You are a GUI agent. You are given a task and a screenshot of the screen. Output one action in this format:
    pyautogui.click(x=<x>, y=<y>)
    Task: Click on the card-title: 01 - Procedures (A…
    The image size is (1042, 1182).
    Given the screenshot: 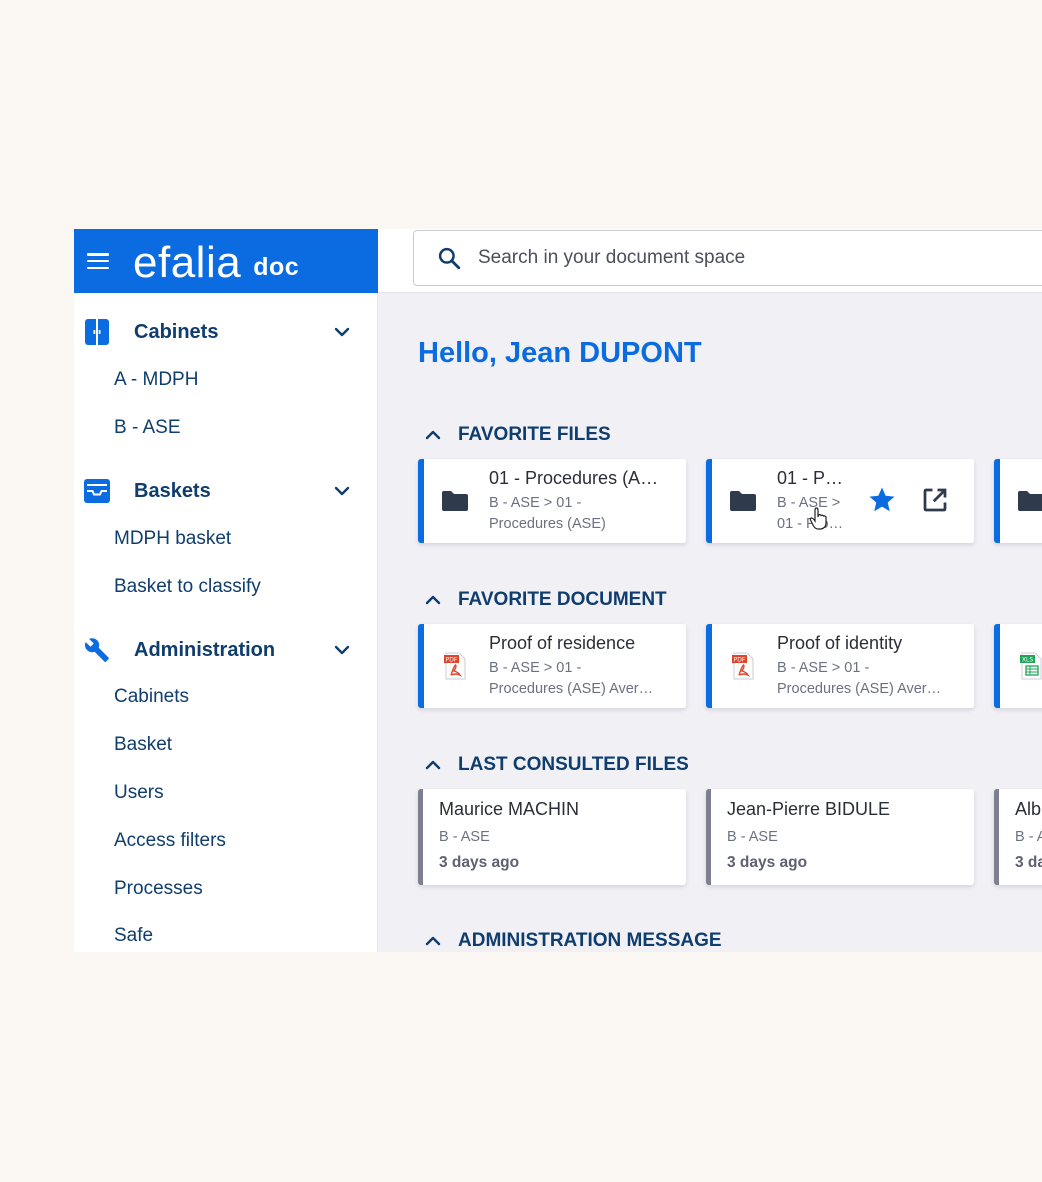 What is the action you would take?
    pyautogui.click(x=574, y=478)
    